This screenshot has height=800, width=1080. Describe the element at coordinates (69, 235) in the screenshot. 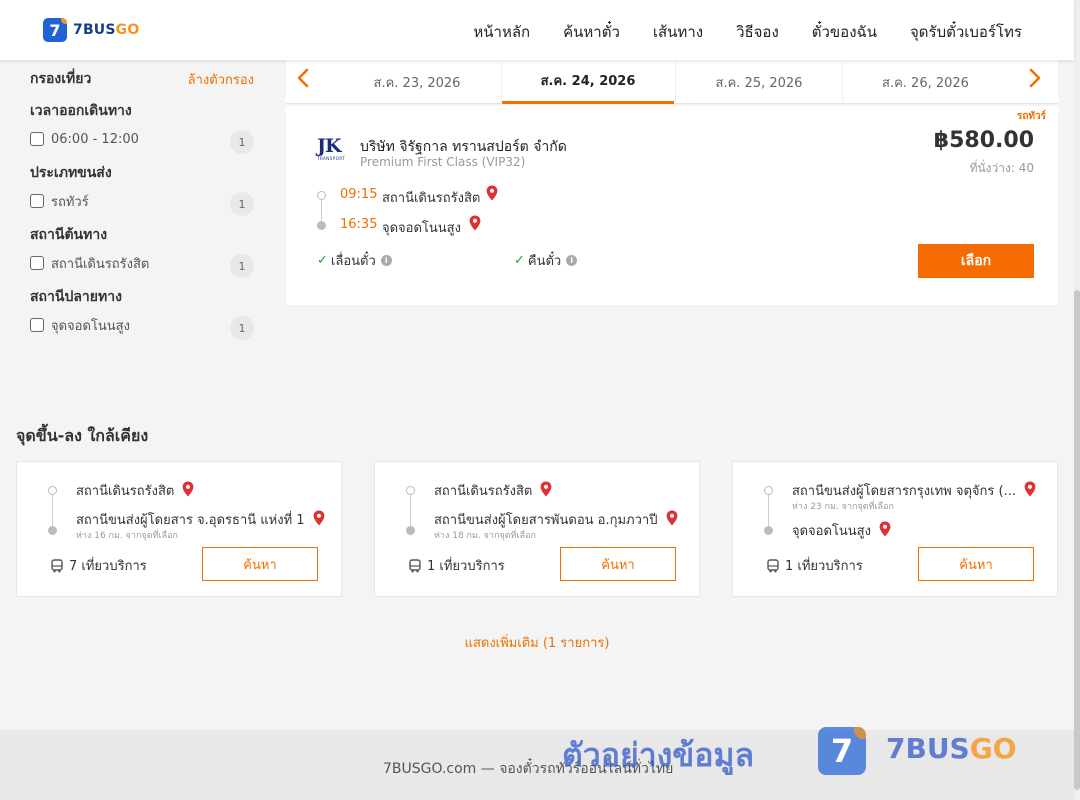

I see `filter-group-title: สถานีต้นทาง` at that location.